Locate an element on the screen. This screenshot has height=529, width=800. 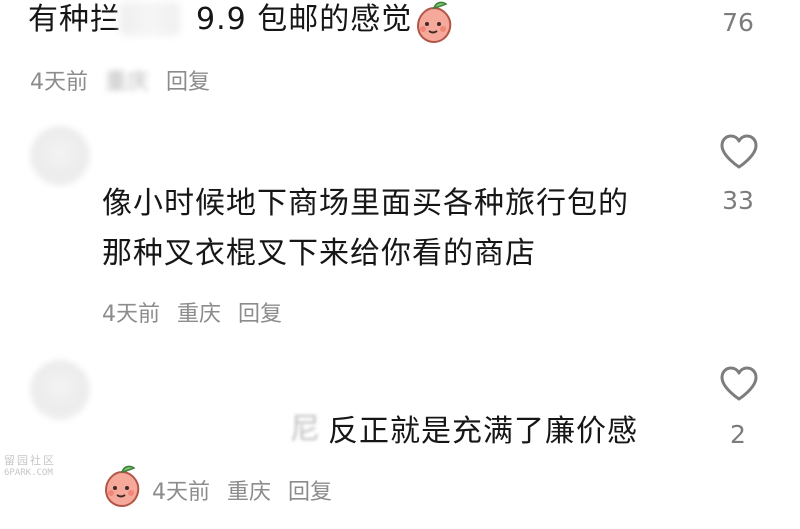
comment-2-text-line1: 像小时候地下商场里面买各种旅行包的 is located at coordinates (365, 203).